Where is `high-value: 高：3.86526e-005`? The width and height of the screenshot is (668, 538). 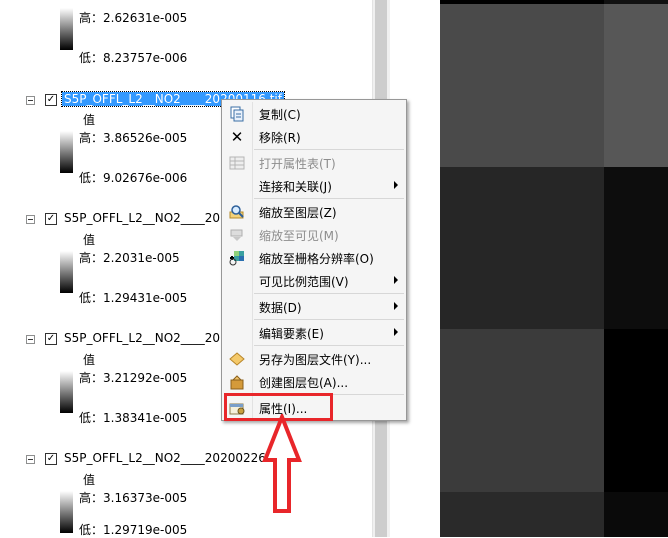 high-value: 高：3.86526e-005 is located at coordinates (133, 138).